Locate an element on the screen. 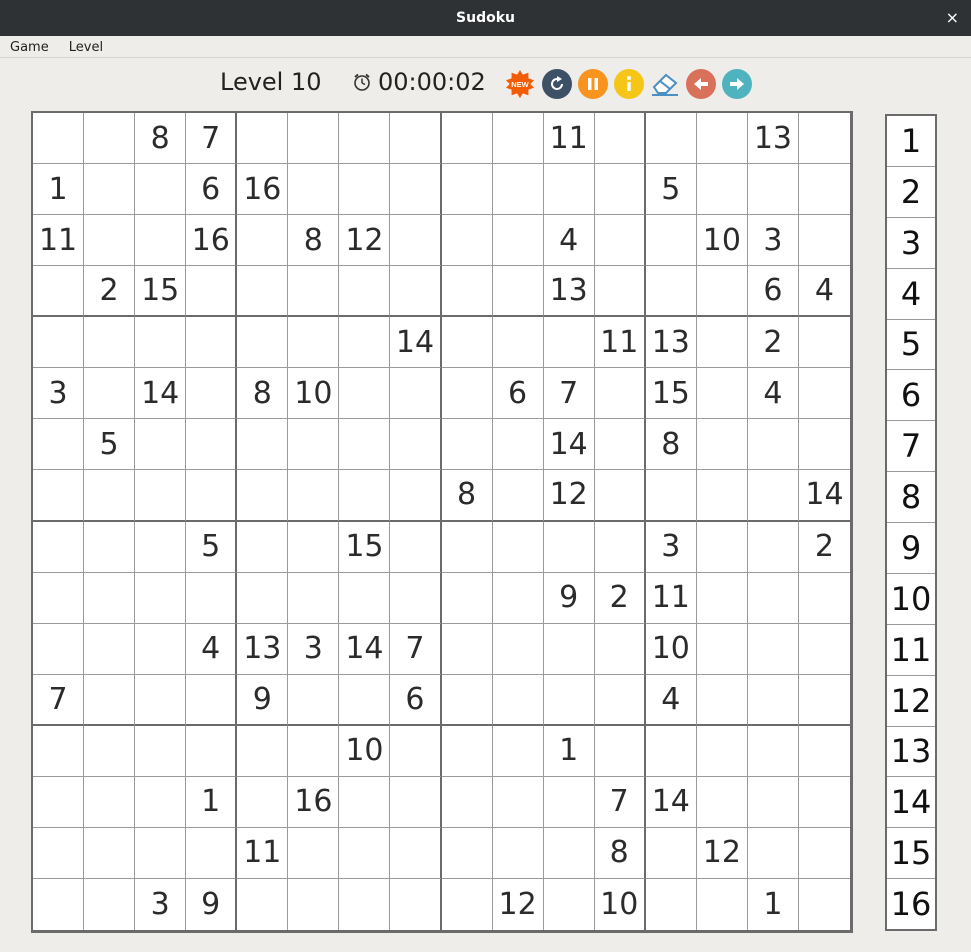 The image size is (971, 952). palette-number: 10 is located at coordinates (911, 599).